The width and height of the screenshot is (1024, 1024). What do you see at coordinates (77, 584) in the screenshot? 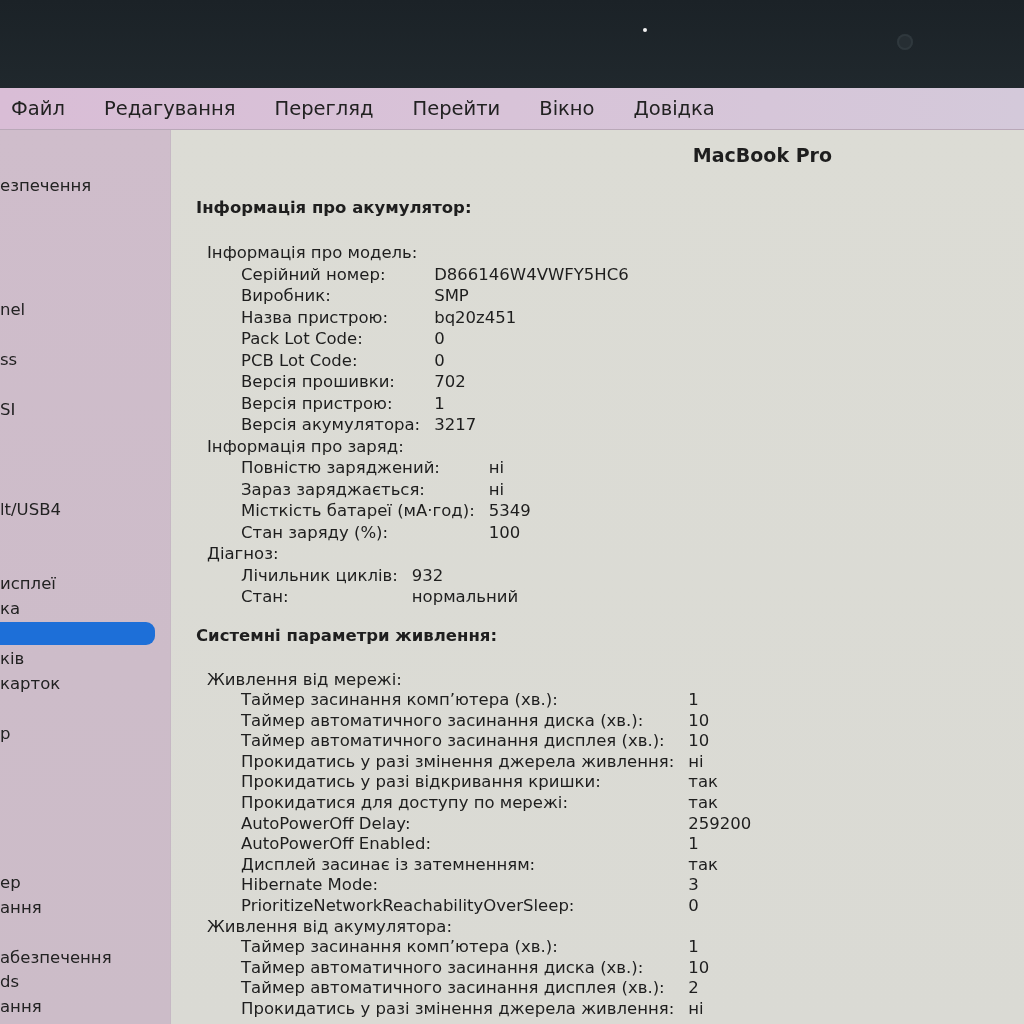
I see `sidebar-item: исплеї` at bounding box center [77, 584].